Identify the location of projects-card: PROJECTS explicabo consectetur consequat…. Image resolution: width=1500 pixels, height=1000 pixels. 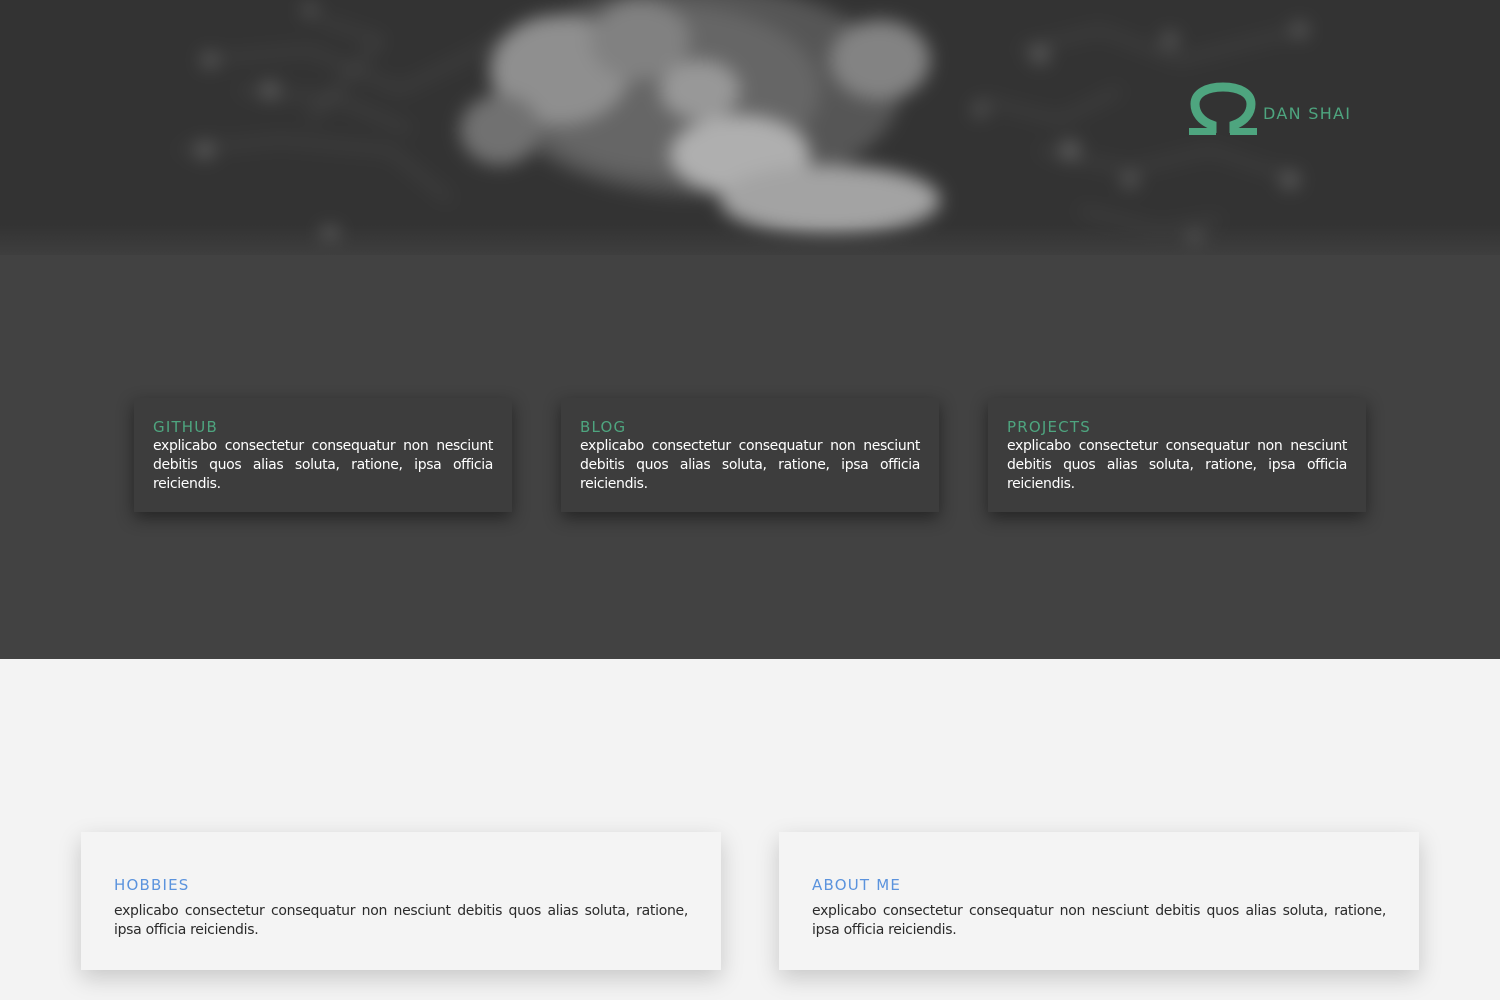
(1177, 455).